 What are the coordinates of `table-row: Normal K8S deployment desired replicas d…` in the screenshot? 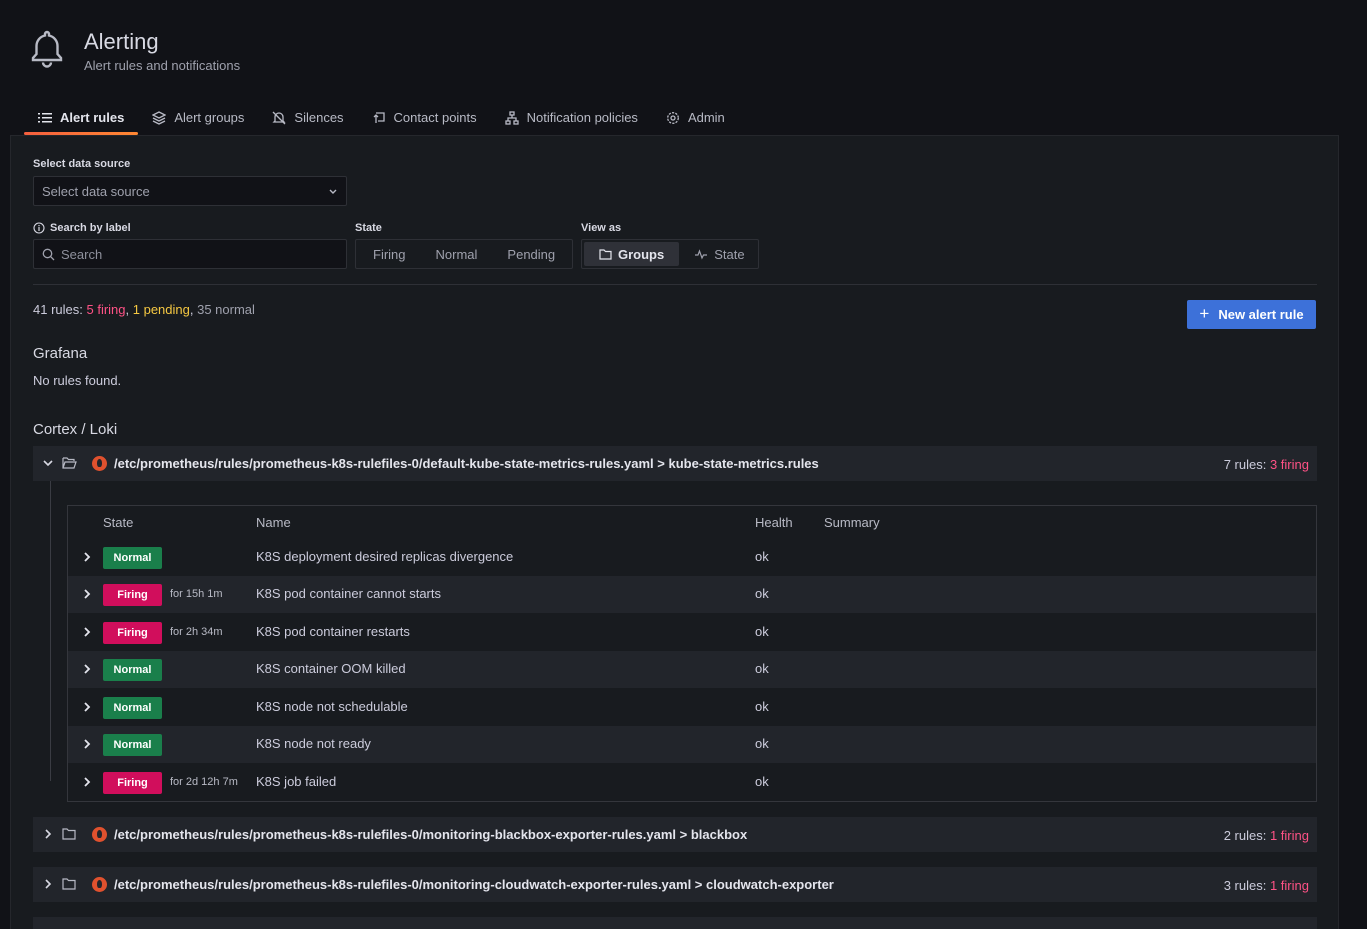 It's located at (692, 557).